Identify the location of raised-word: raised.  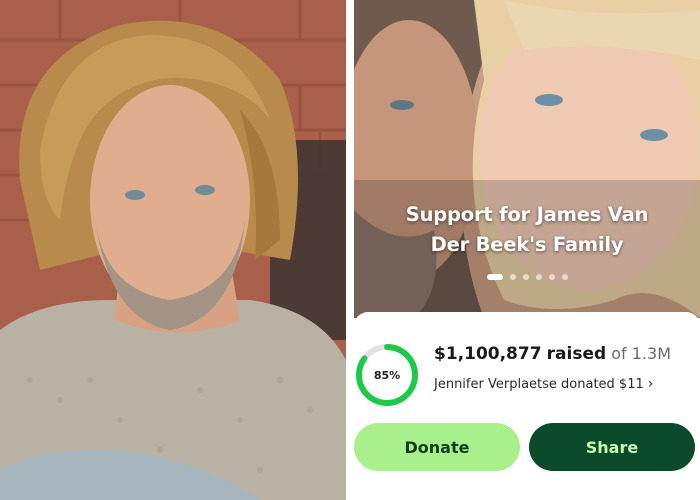
(576, 354).